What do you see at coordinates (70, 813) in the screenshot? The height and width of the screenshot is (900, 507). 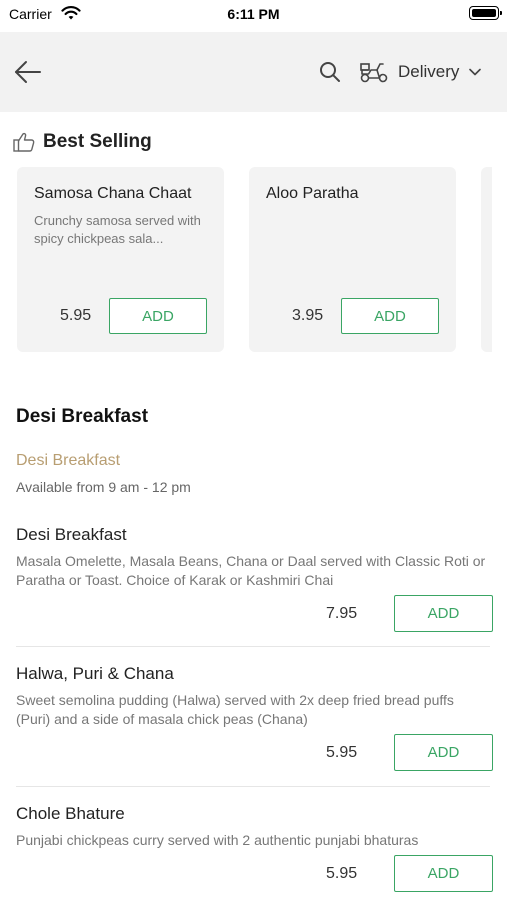 I see `item-name: Chole Bhature` at bounding box center [70, 813].